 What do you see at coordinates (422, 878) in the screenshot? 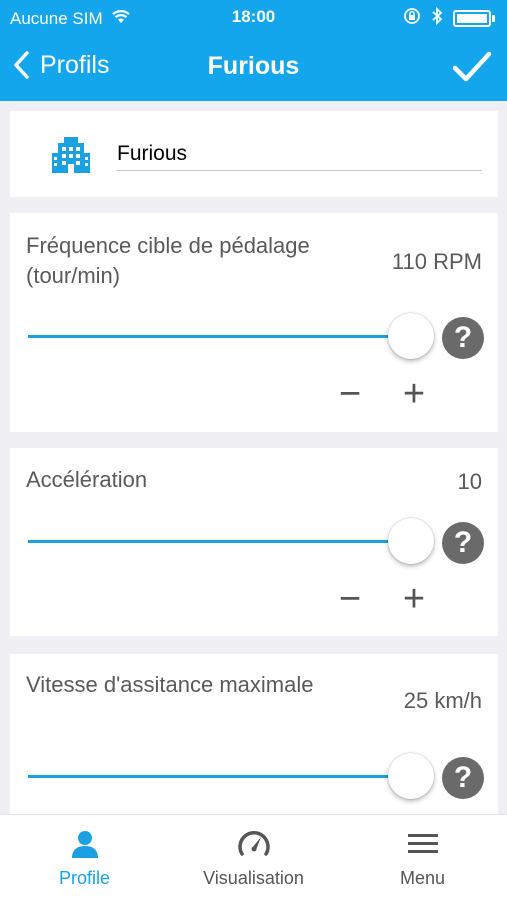
I see `tab-label: Menu` at bounding box center [422, 878].